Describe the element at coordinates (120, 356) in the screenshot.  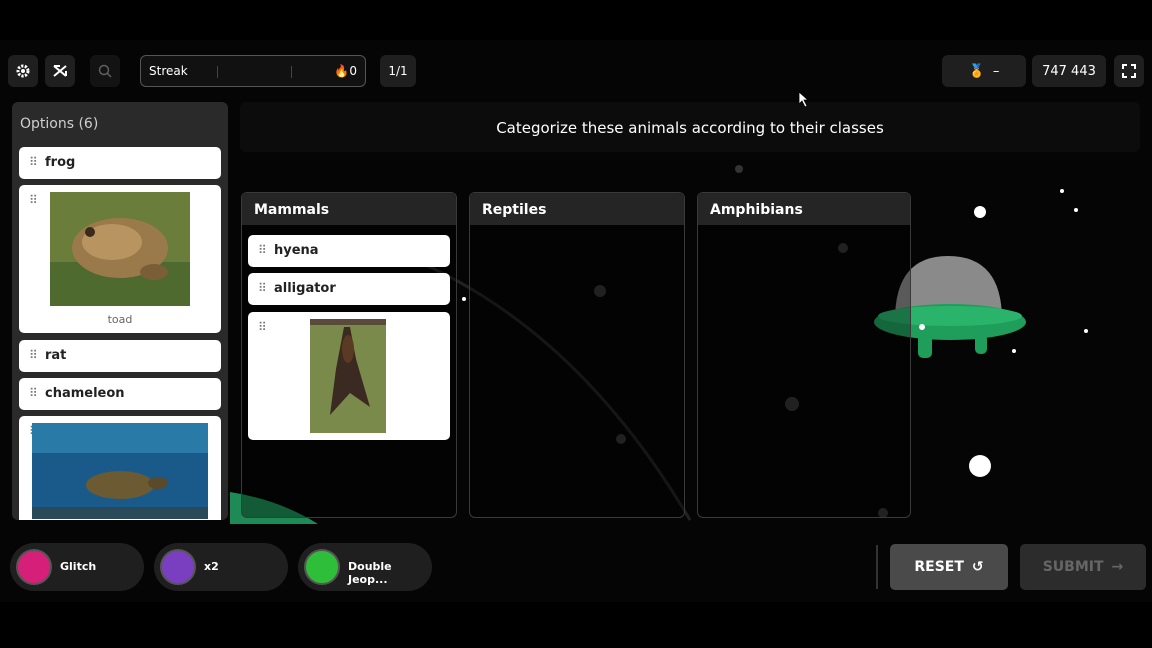
I see `option-card-rat: ⠿ rat` at that location.